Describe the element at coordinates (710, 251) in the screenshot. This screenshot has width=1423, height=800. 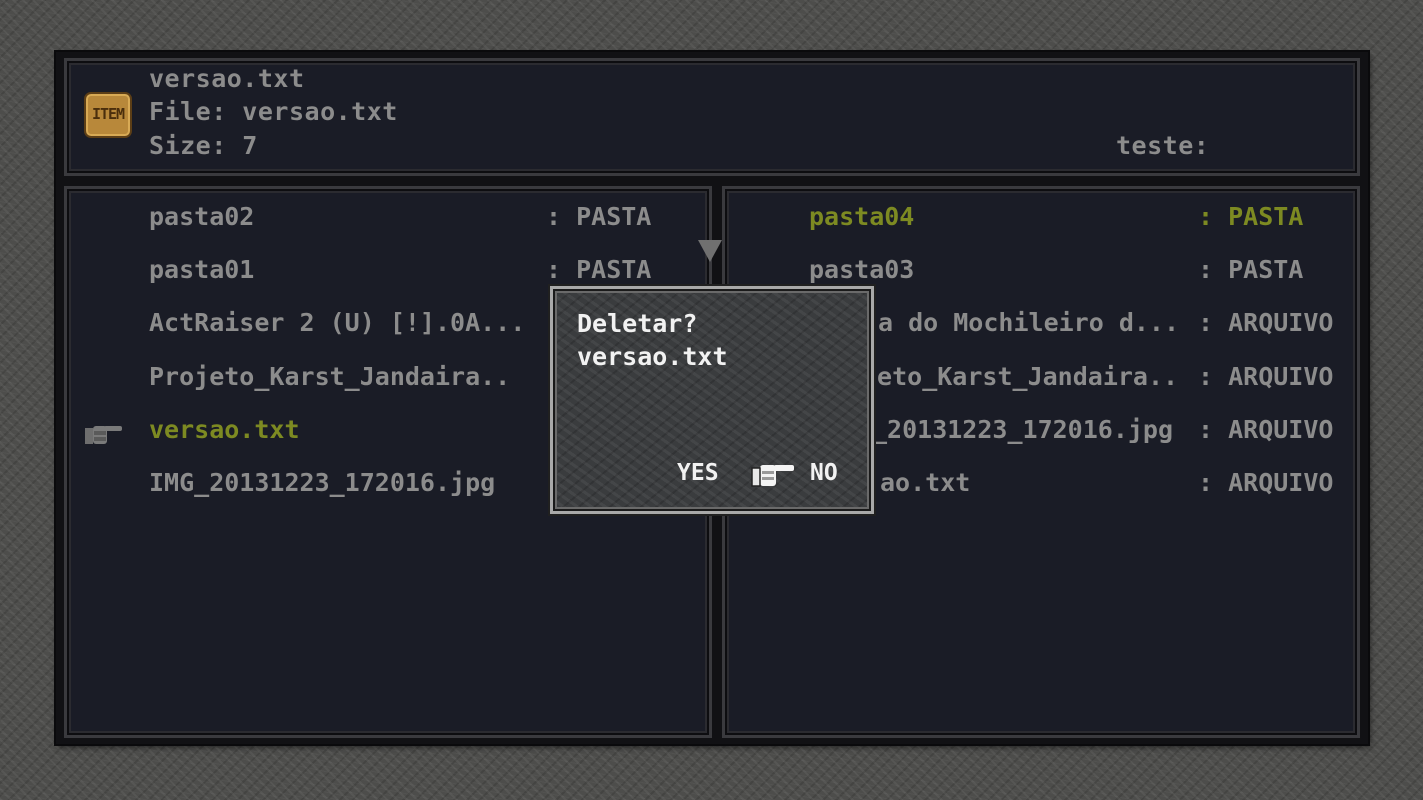
I see `scroll-down-arrow-icon` at that location.